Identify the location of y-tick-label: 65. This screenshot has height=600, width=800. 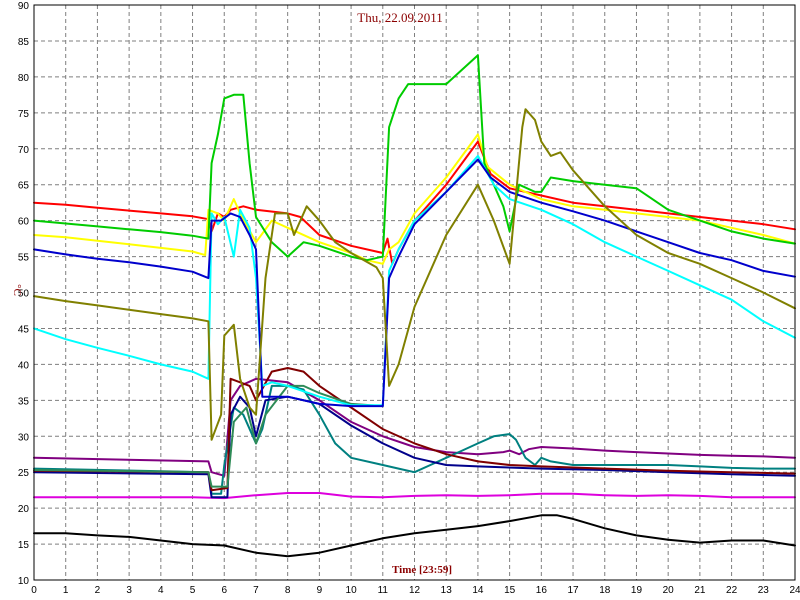
(24, 186).